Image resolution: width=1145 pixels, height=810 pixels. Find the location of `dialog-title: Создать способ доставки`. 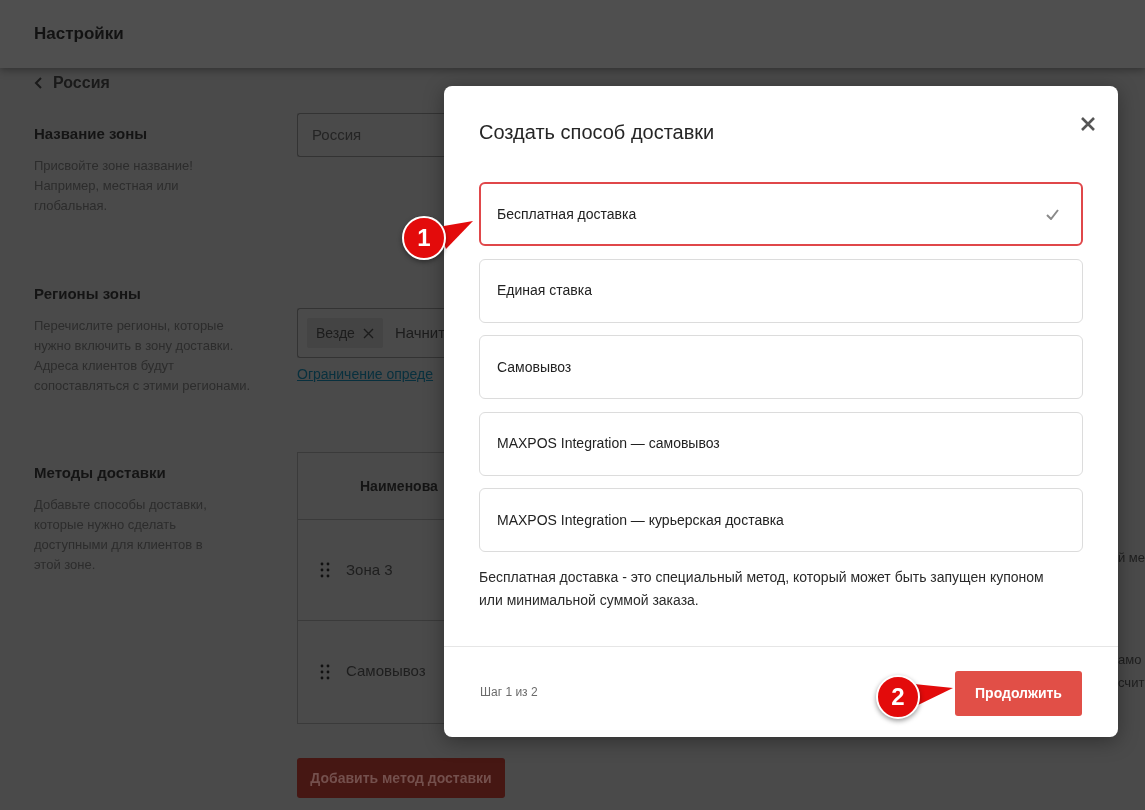

dialog-title: Создать способ доставки is located at coordinates (597, 132).